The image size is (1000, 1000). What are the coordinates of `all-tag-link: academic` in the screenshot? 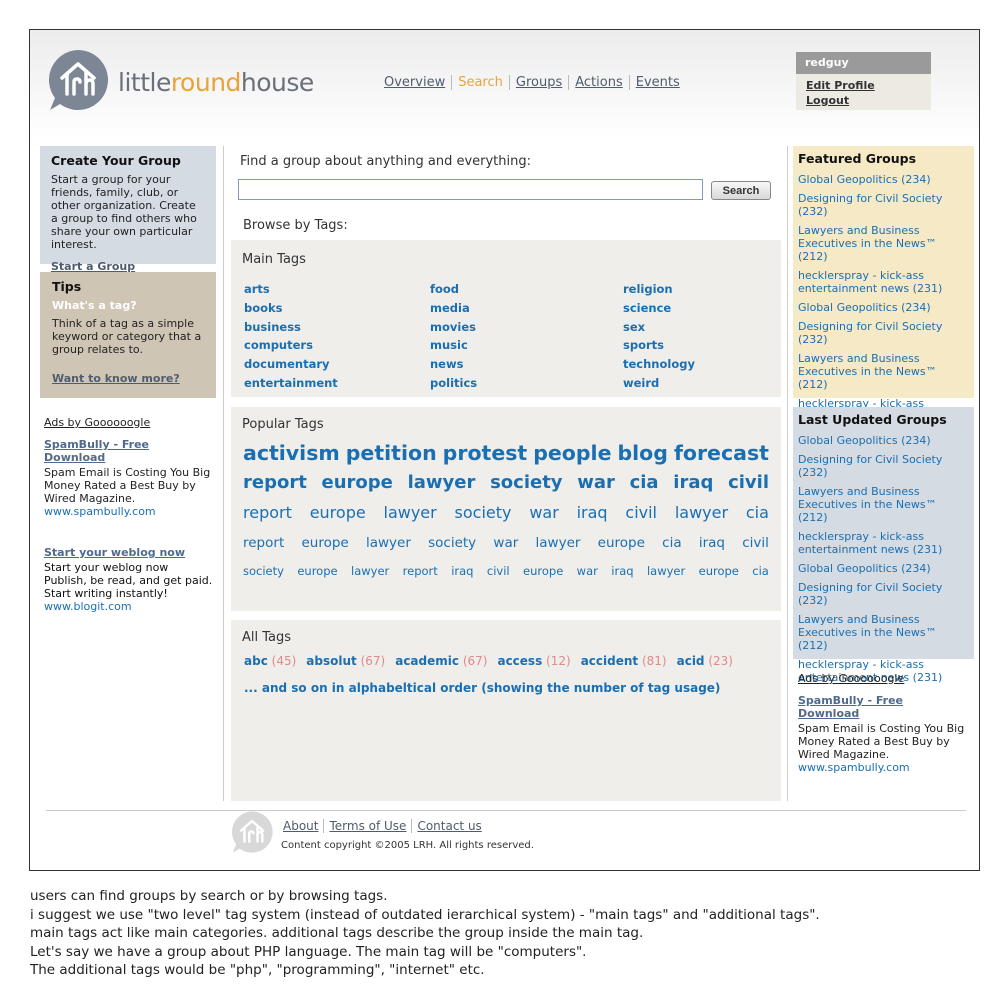 It's located at (427, 661).